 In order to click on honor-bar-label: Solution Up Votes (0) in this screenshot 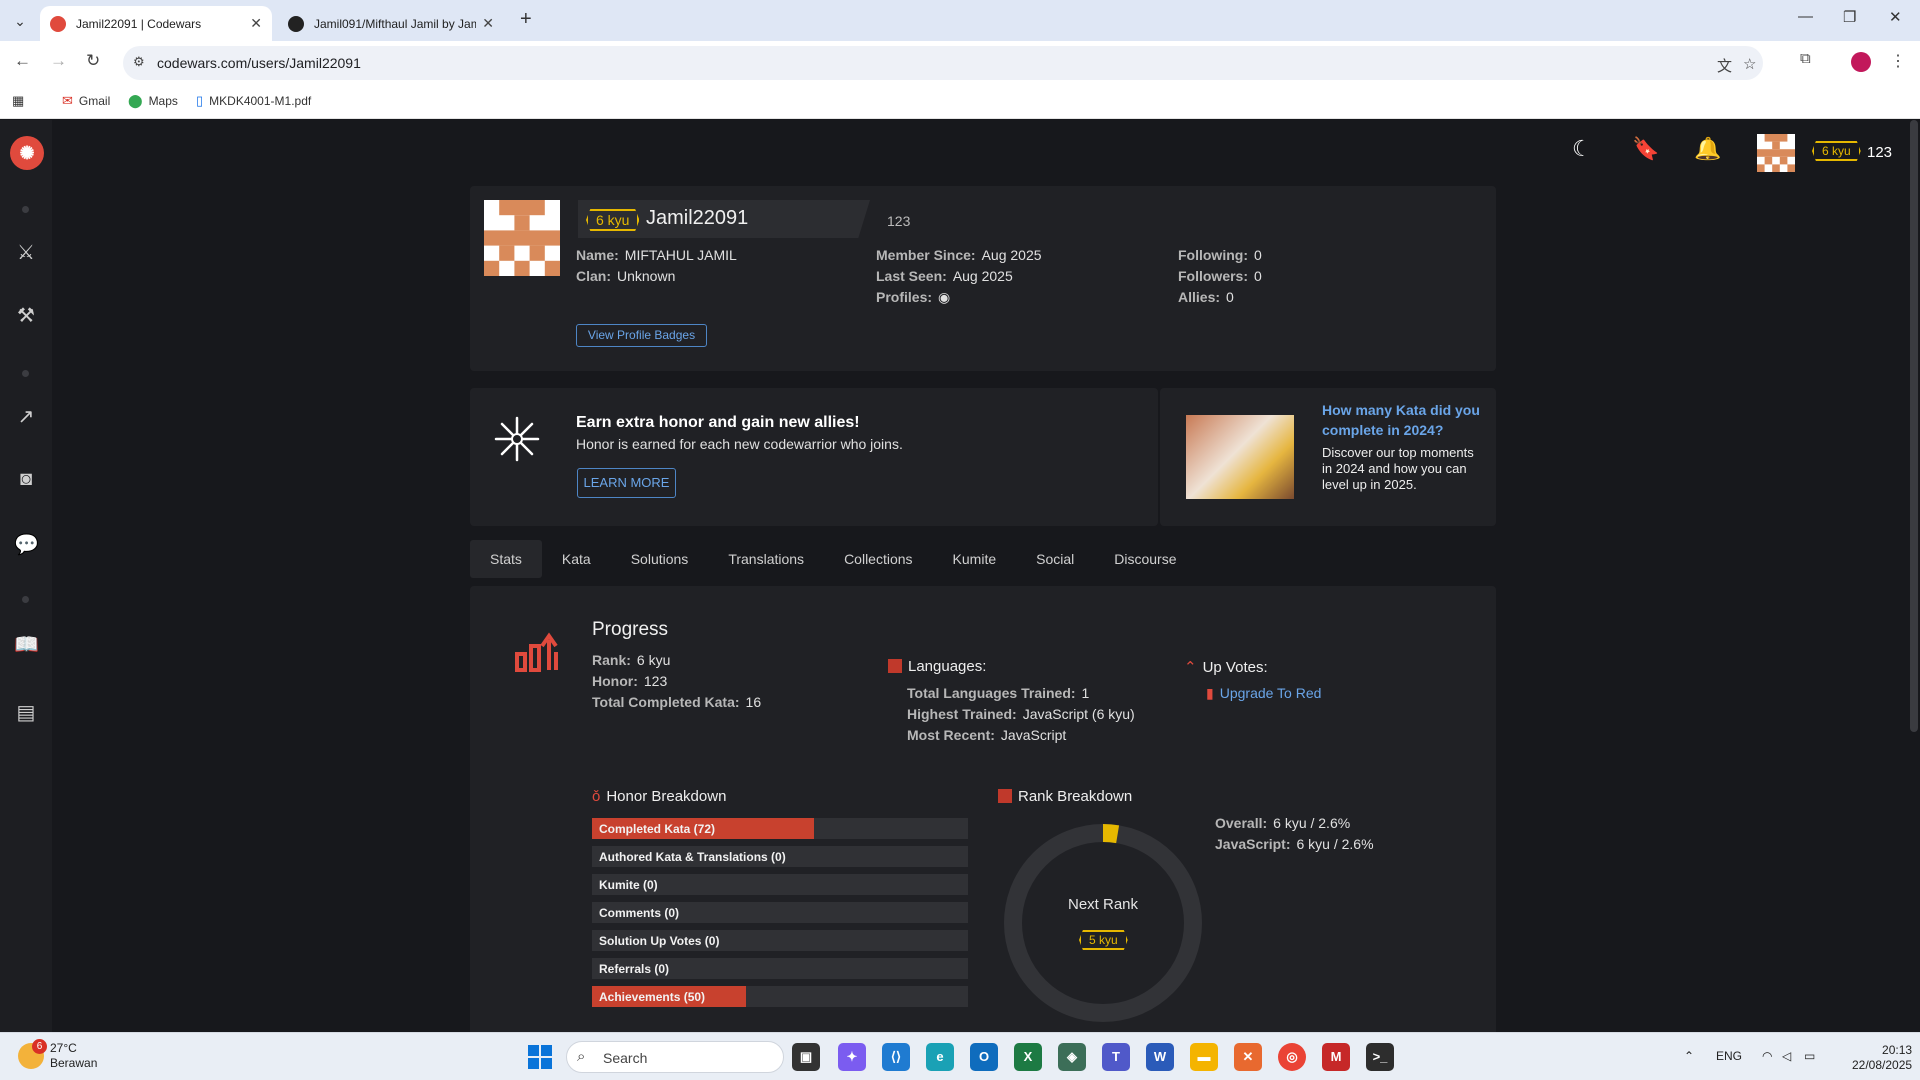, I will do `click(659, 941)`.